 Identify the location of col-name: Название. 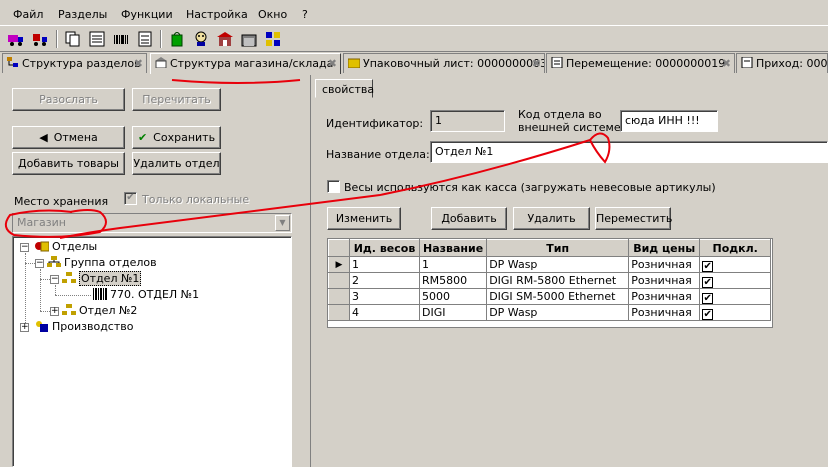
(453, 248).